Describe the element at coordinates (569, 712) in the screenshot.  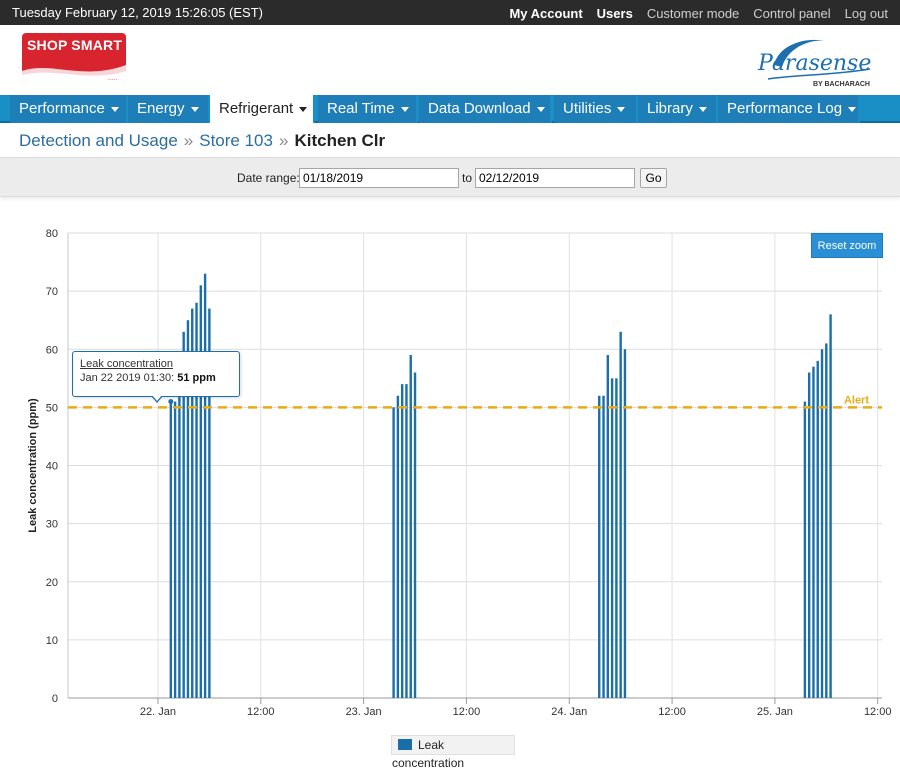
I see `x-tick-label: 24. Jan` at that location.